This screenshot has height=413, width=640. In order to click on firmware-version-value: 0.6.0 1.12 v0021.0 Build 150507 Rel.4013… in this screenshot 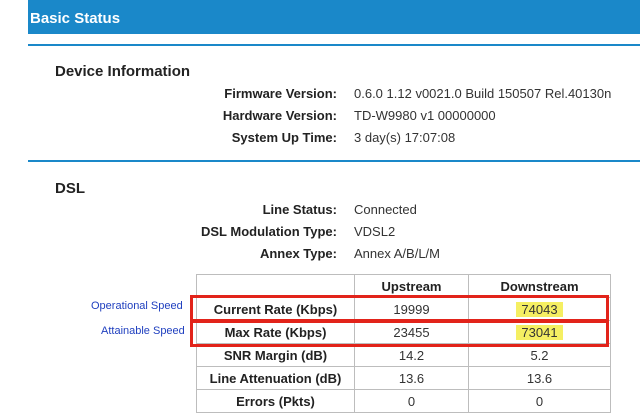, I will do `click(483, 93)`.